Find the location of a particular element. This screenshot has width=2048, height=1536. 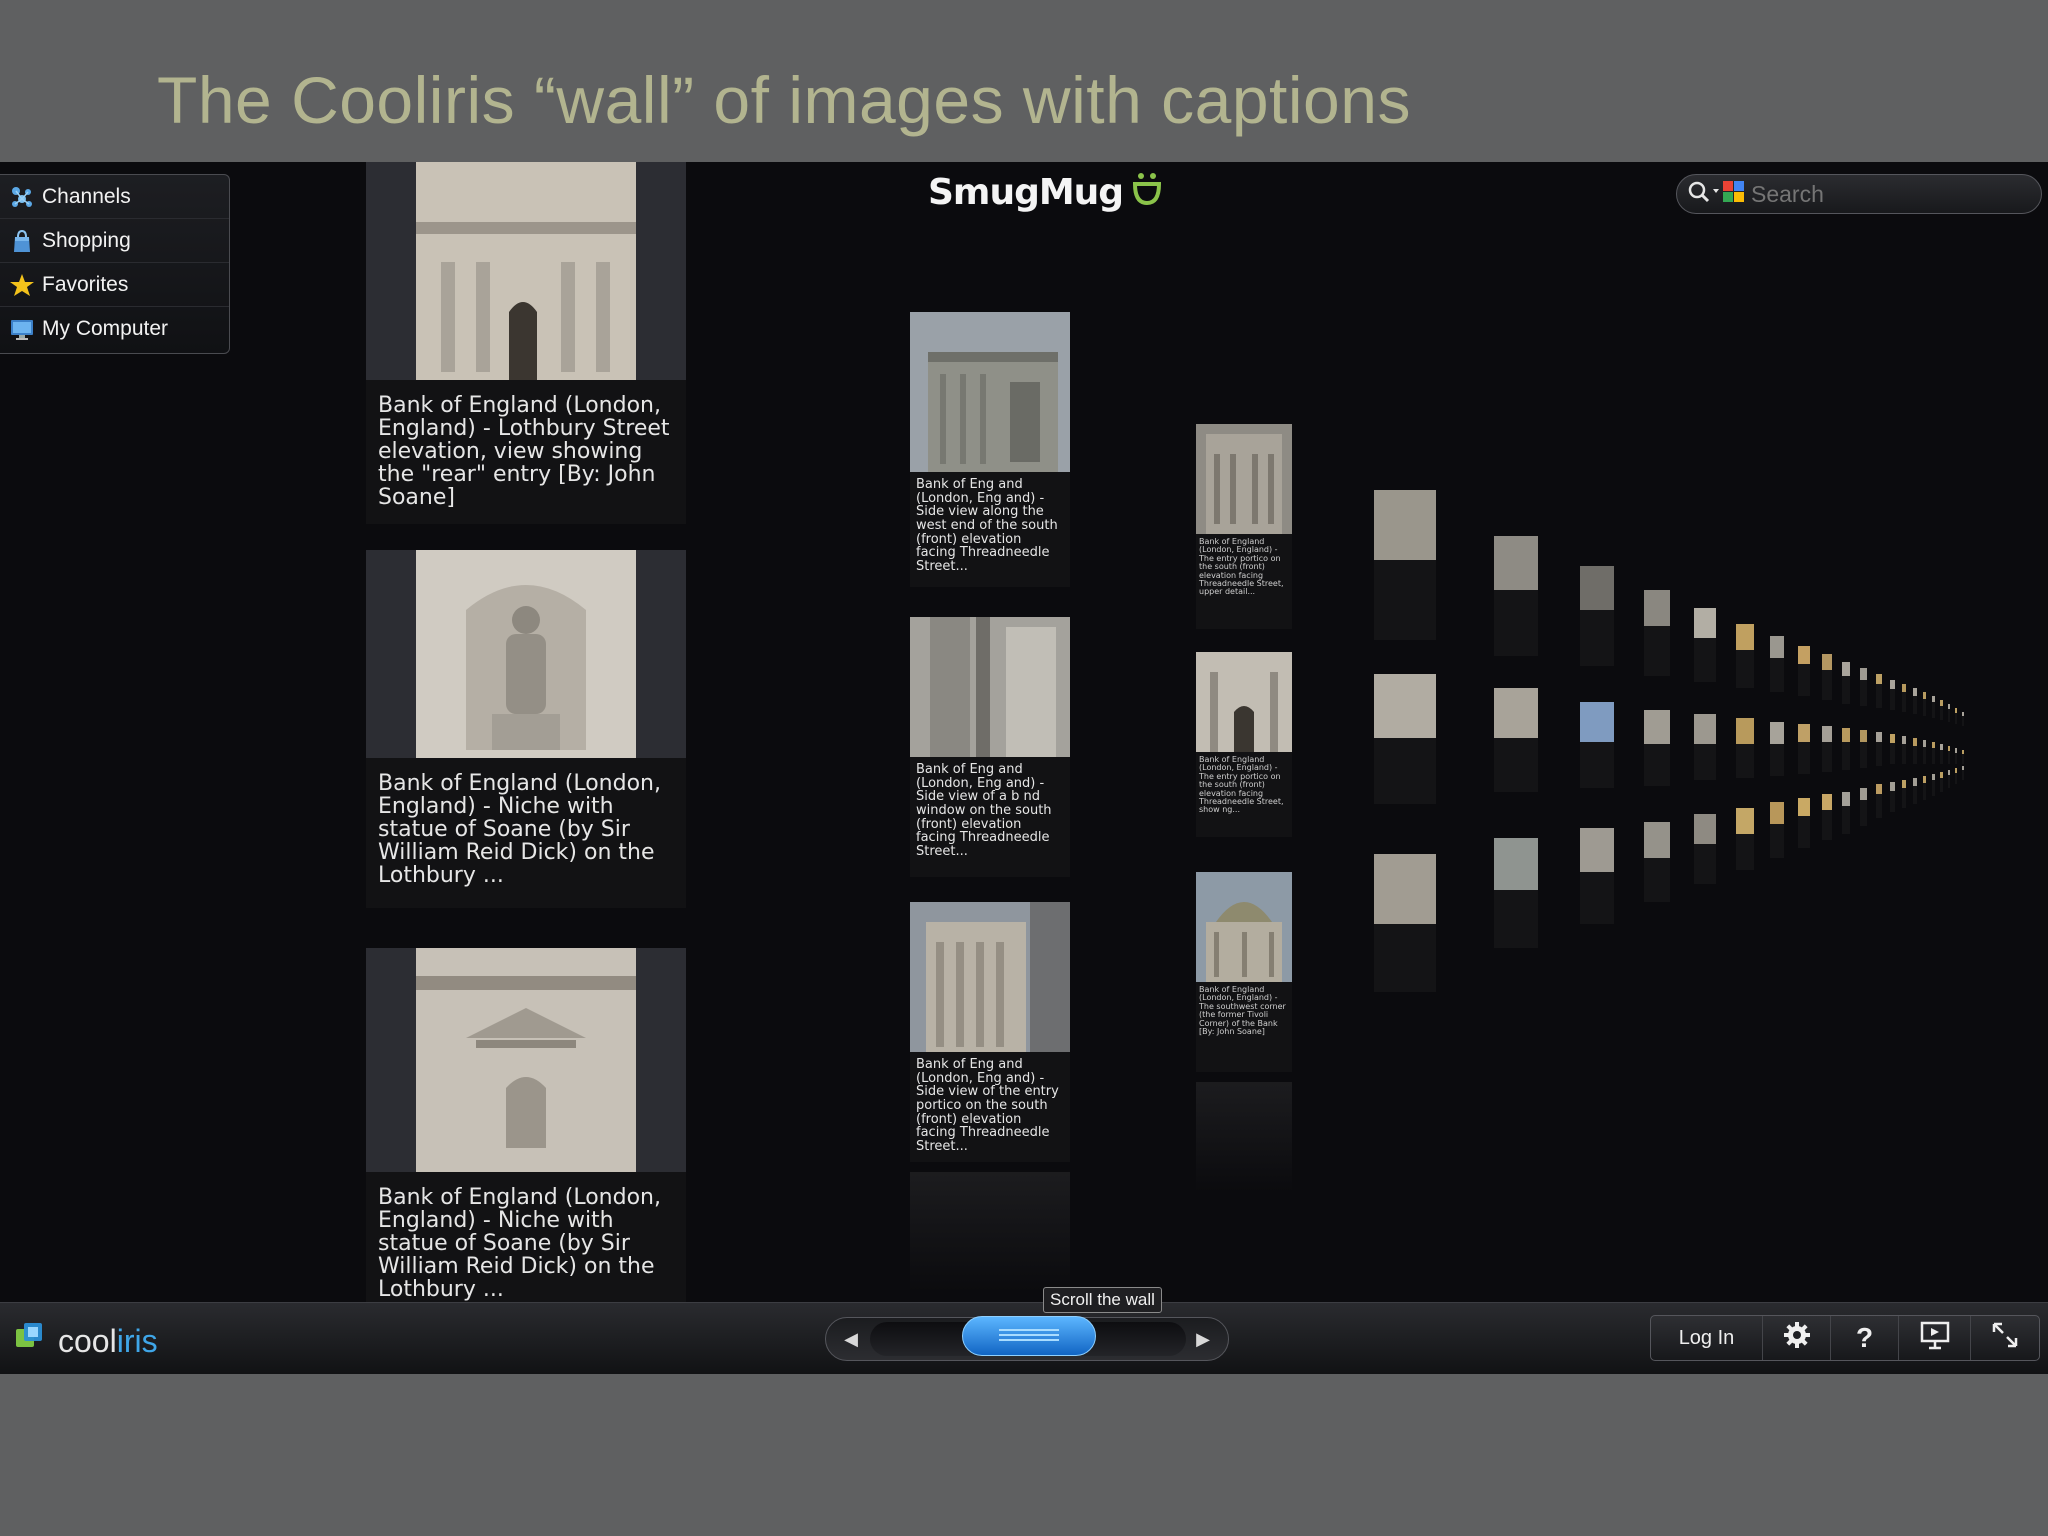

fullscreen-button is located at coordinates (2005, 1338).